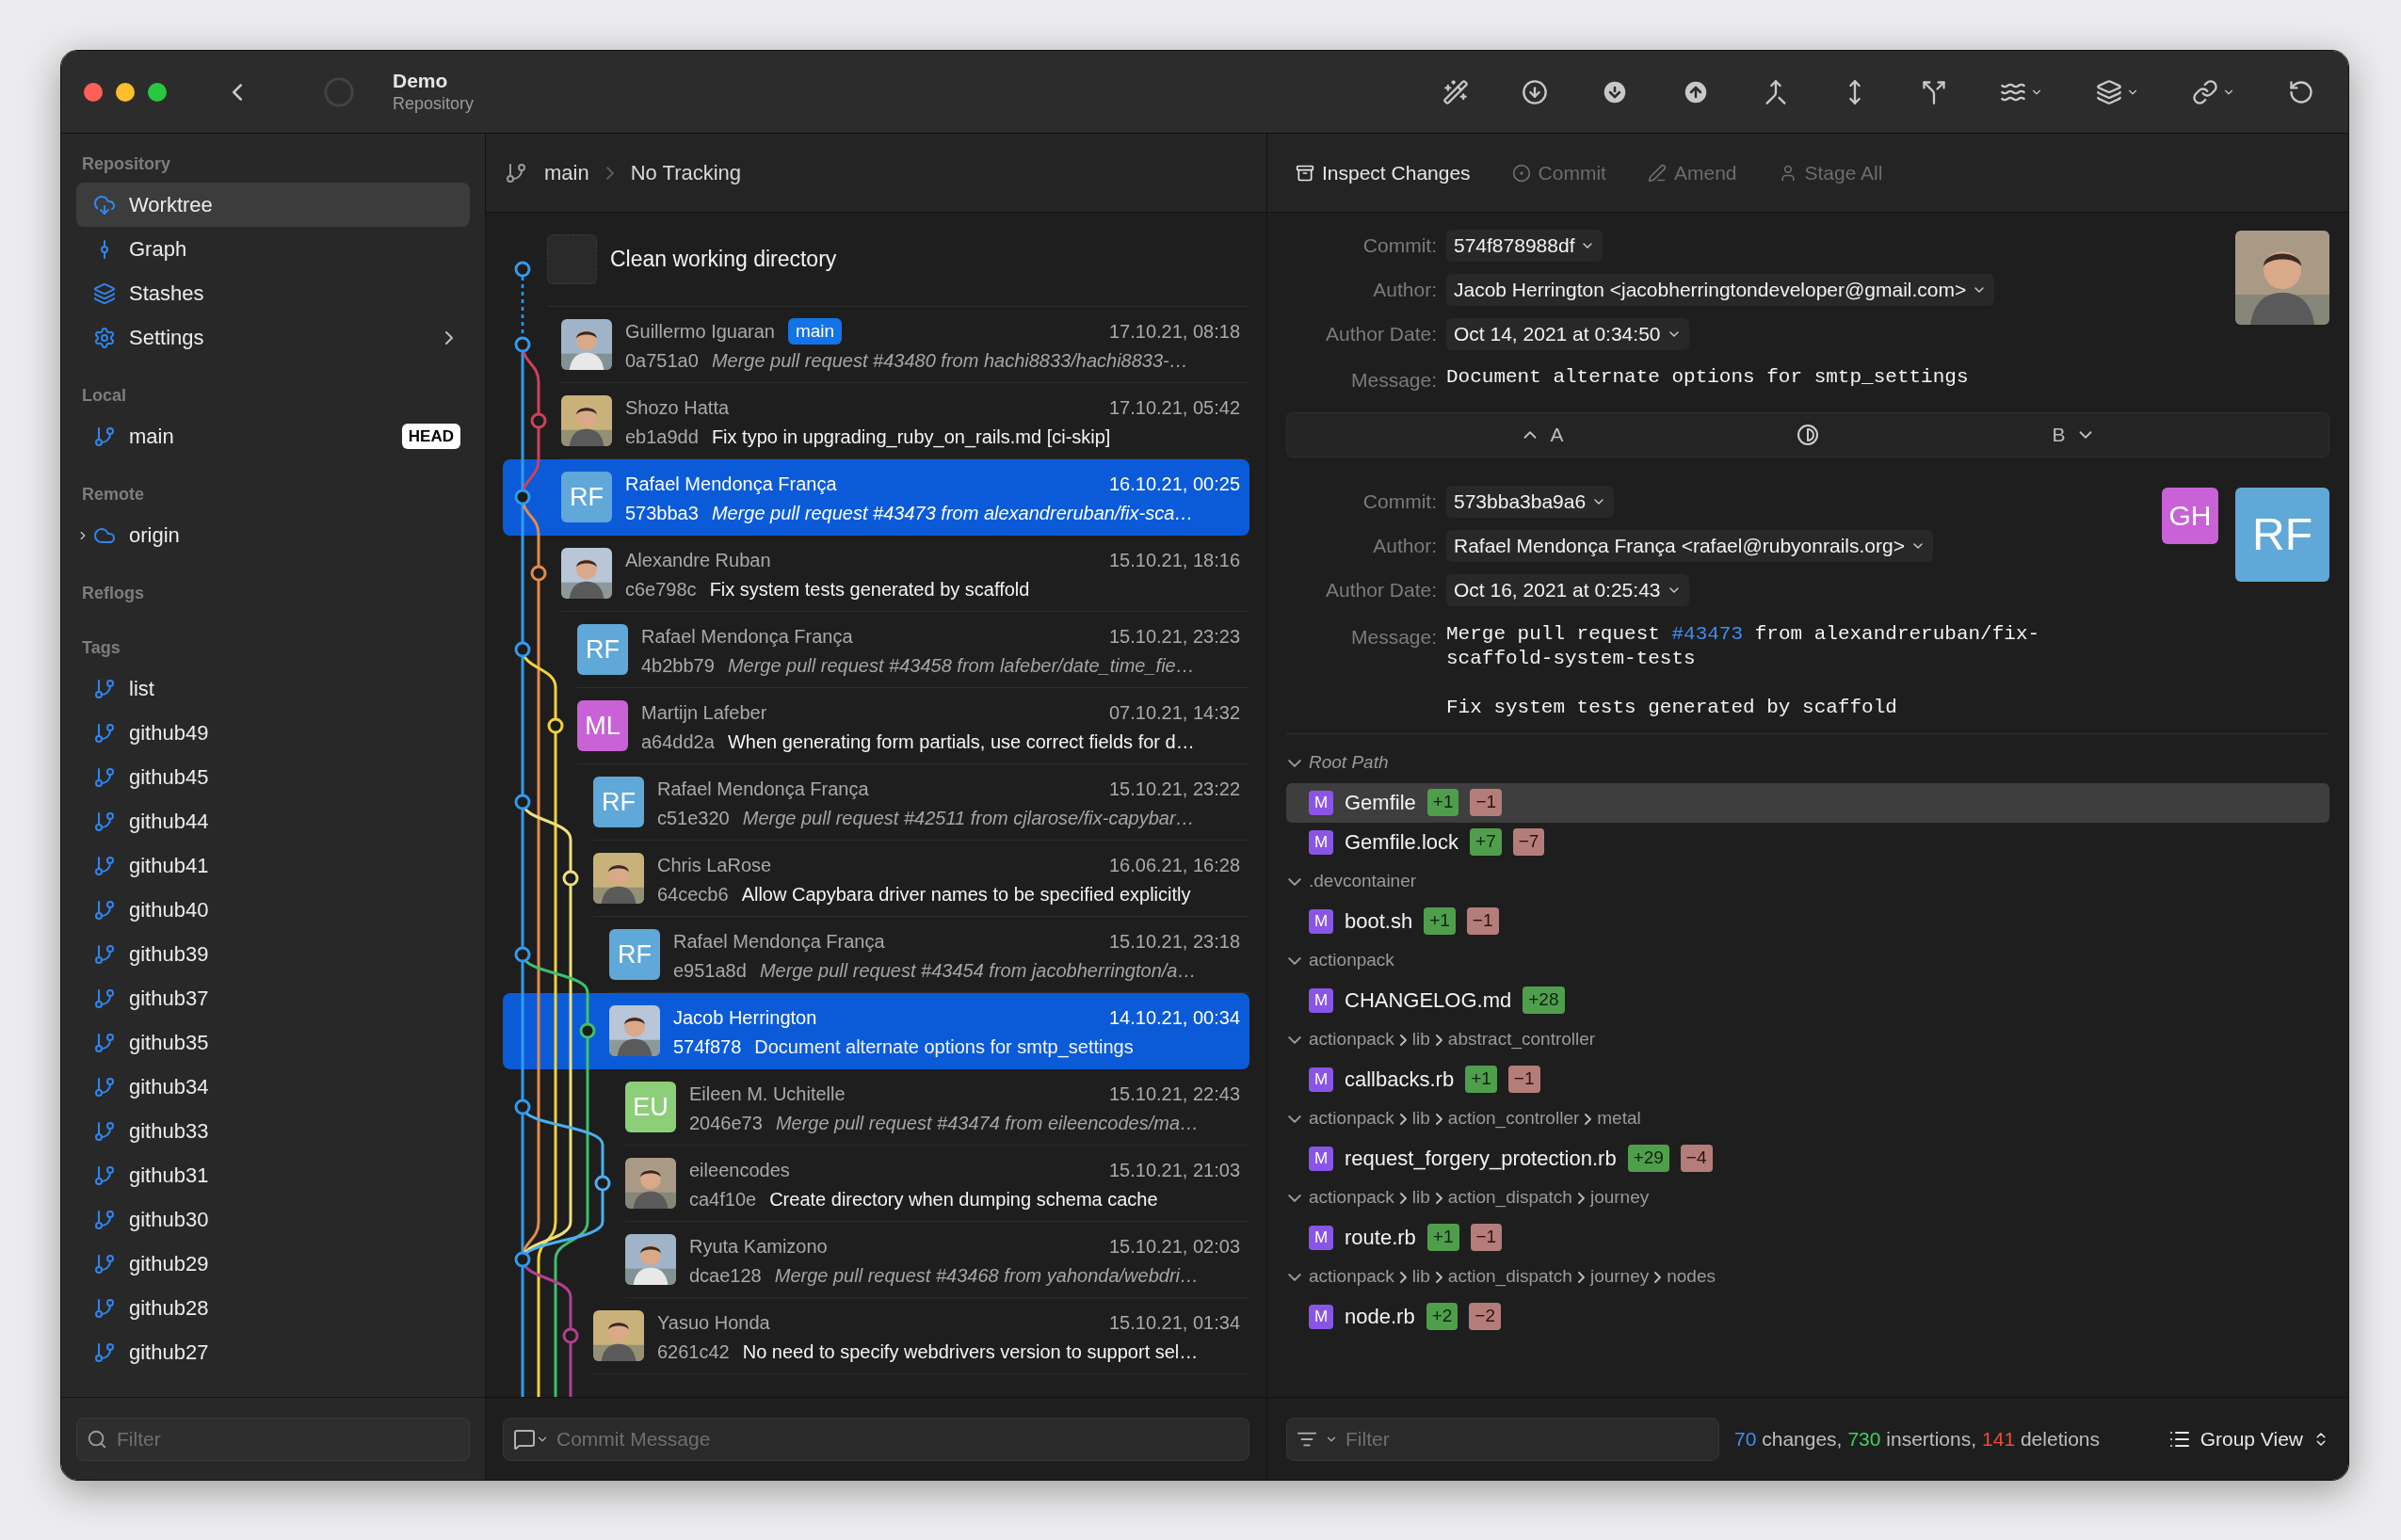 The width and height of the screenshot is (2401, 1540). Describe the element at coordinates (1455, 91) in the screenshot. I see `magic-wand-icon` at that location.